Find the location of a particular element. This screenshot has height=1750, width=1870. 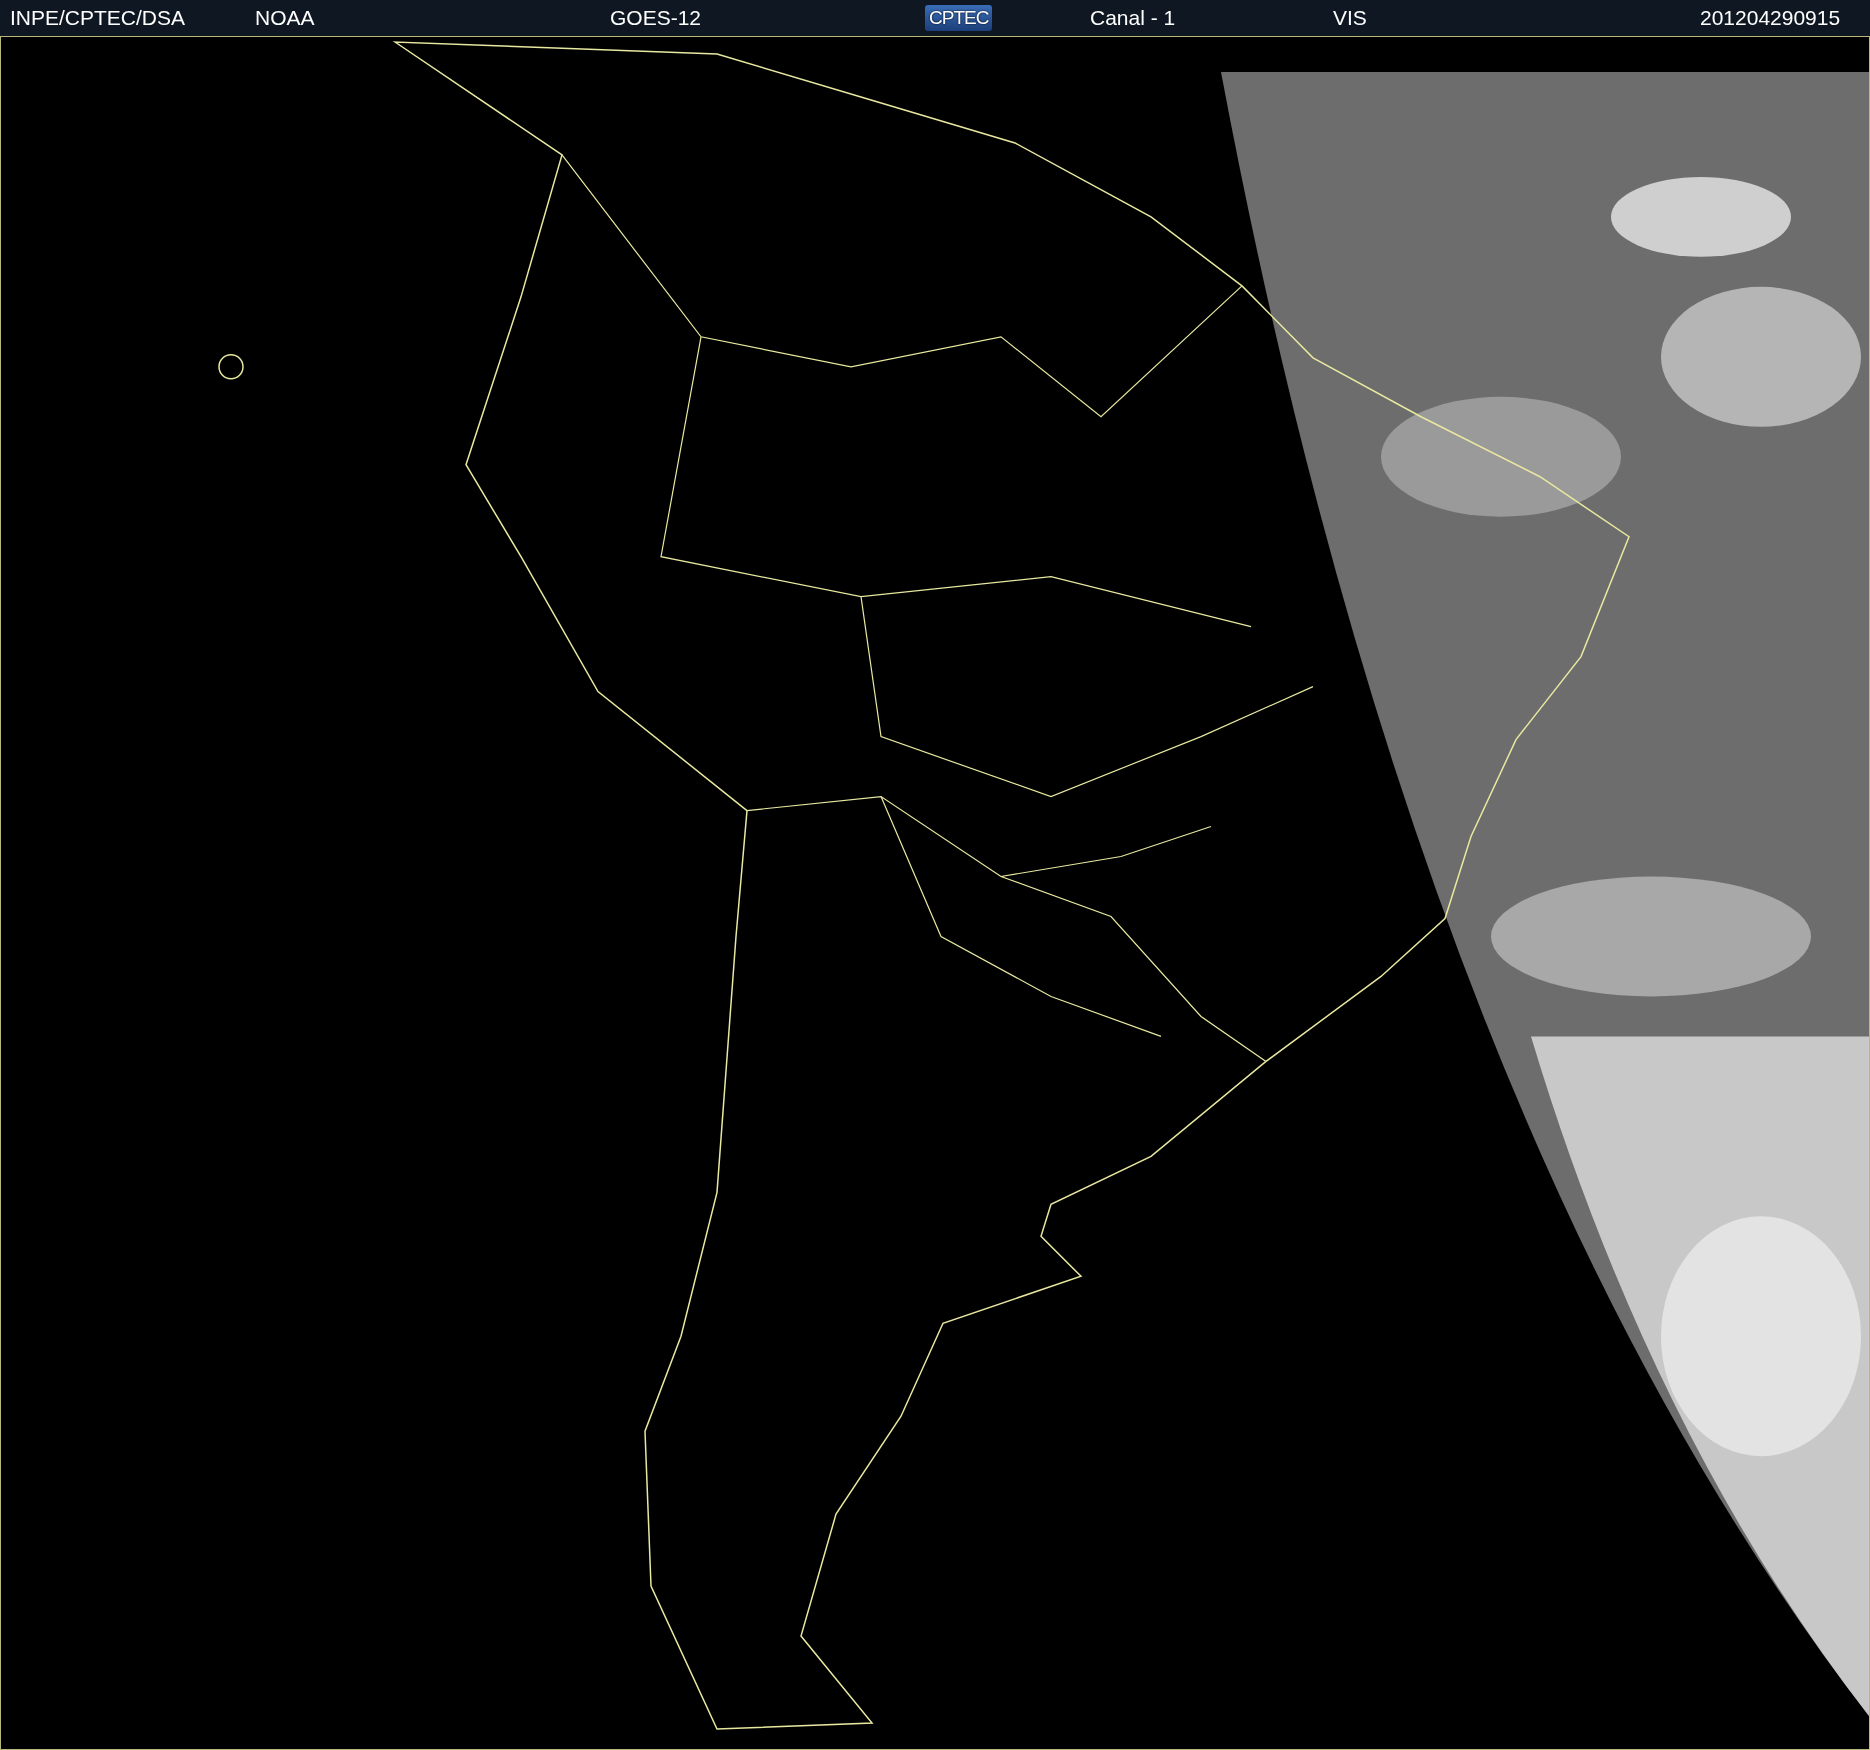

header-label: VIS is located at coordinates (1350, 18).